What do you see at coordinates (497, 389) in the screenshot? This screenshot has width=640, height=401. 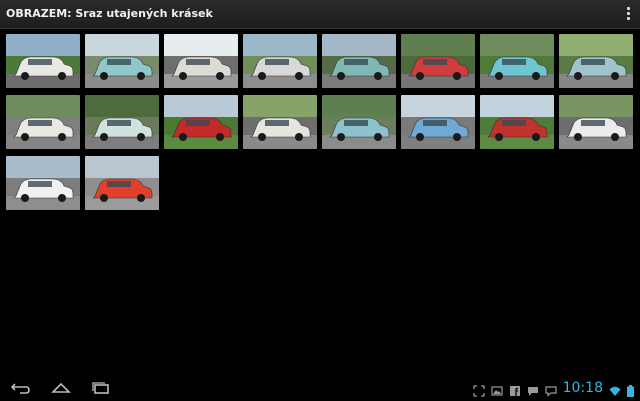 I see `gallery-notification-icon` at bounding box center [497, 389].